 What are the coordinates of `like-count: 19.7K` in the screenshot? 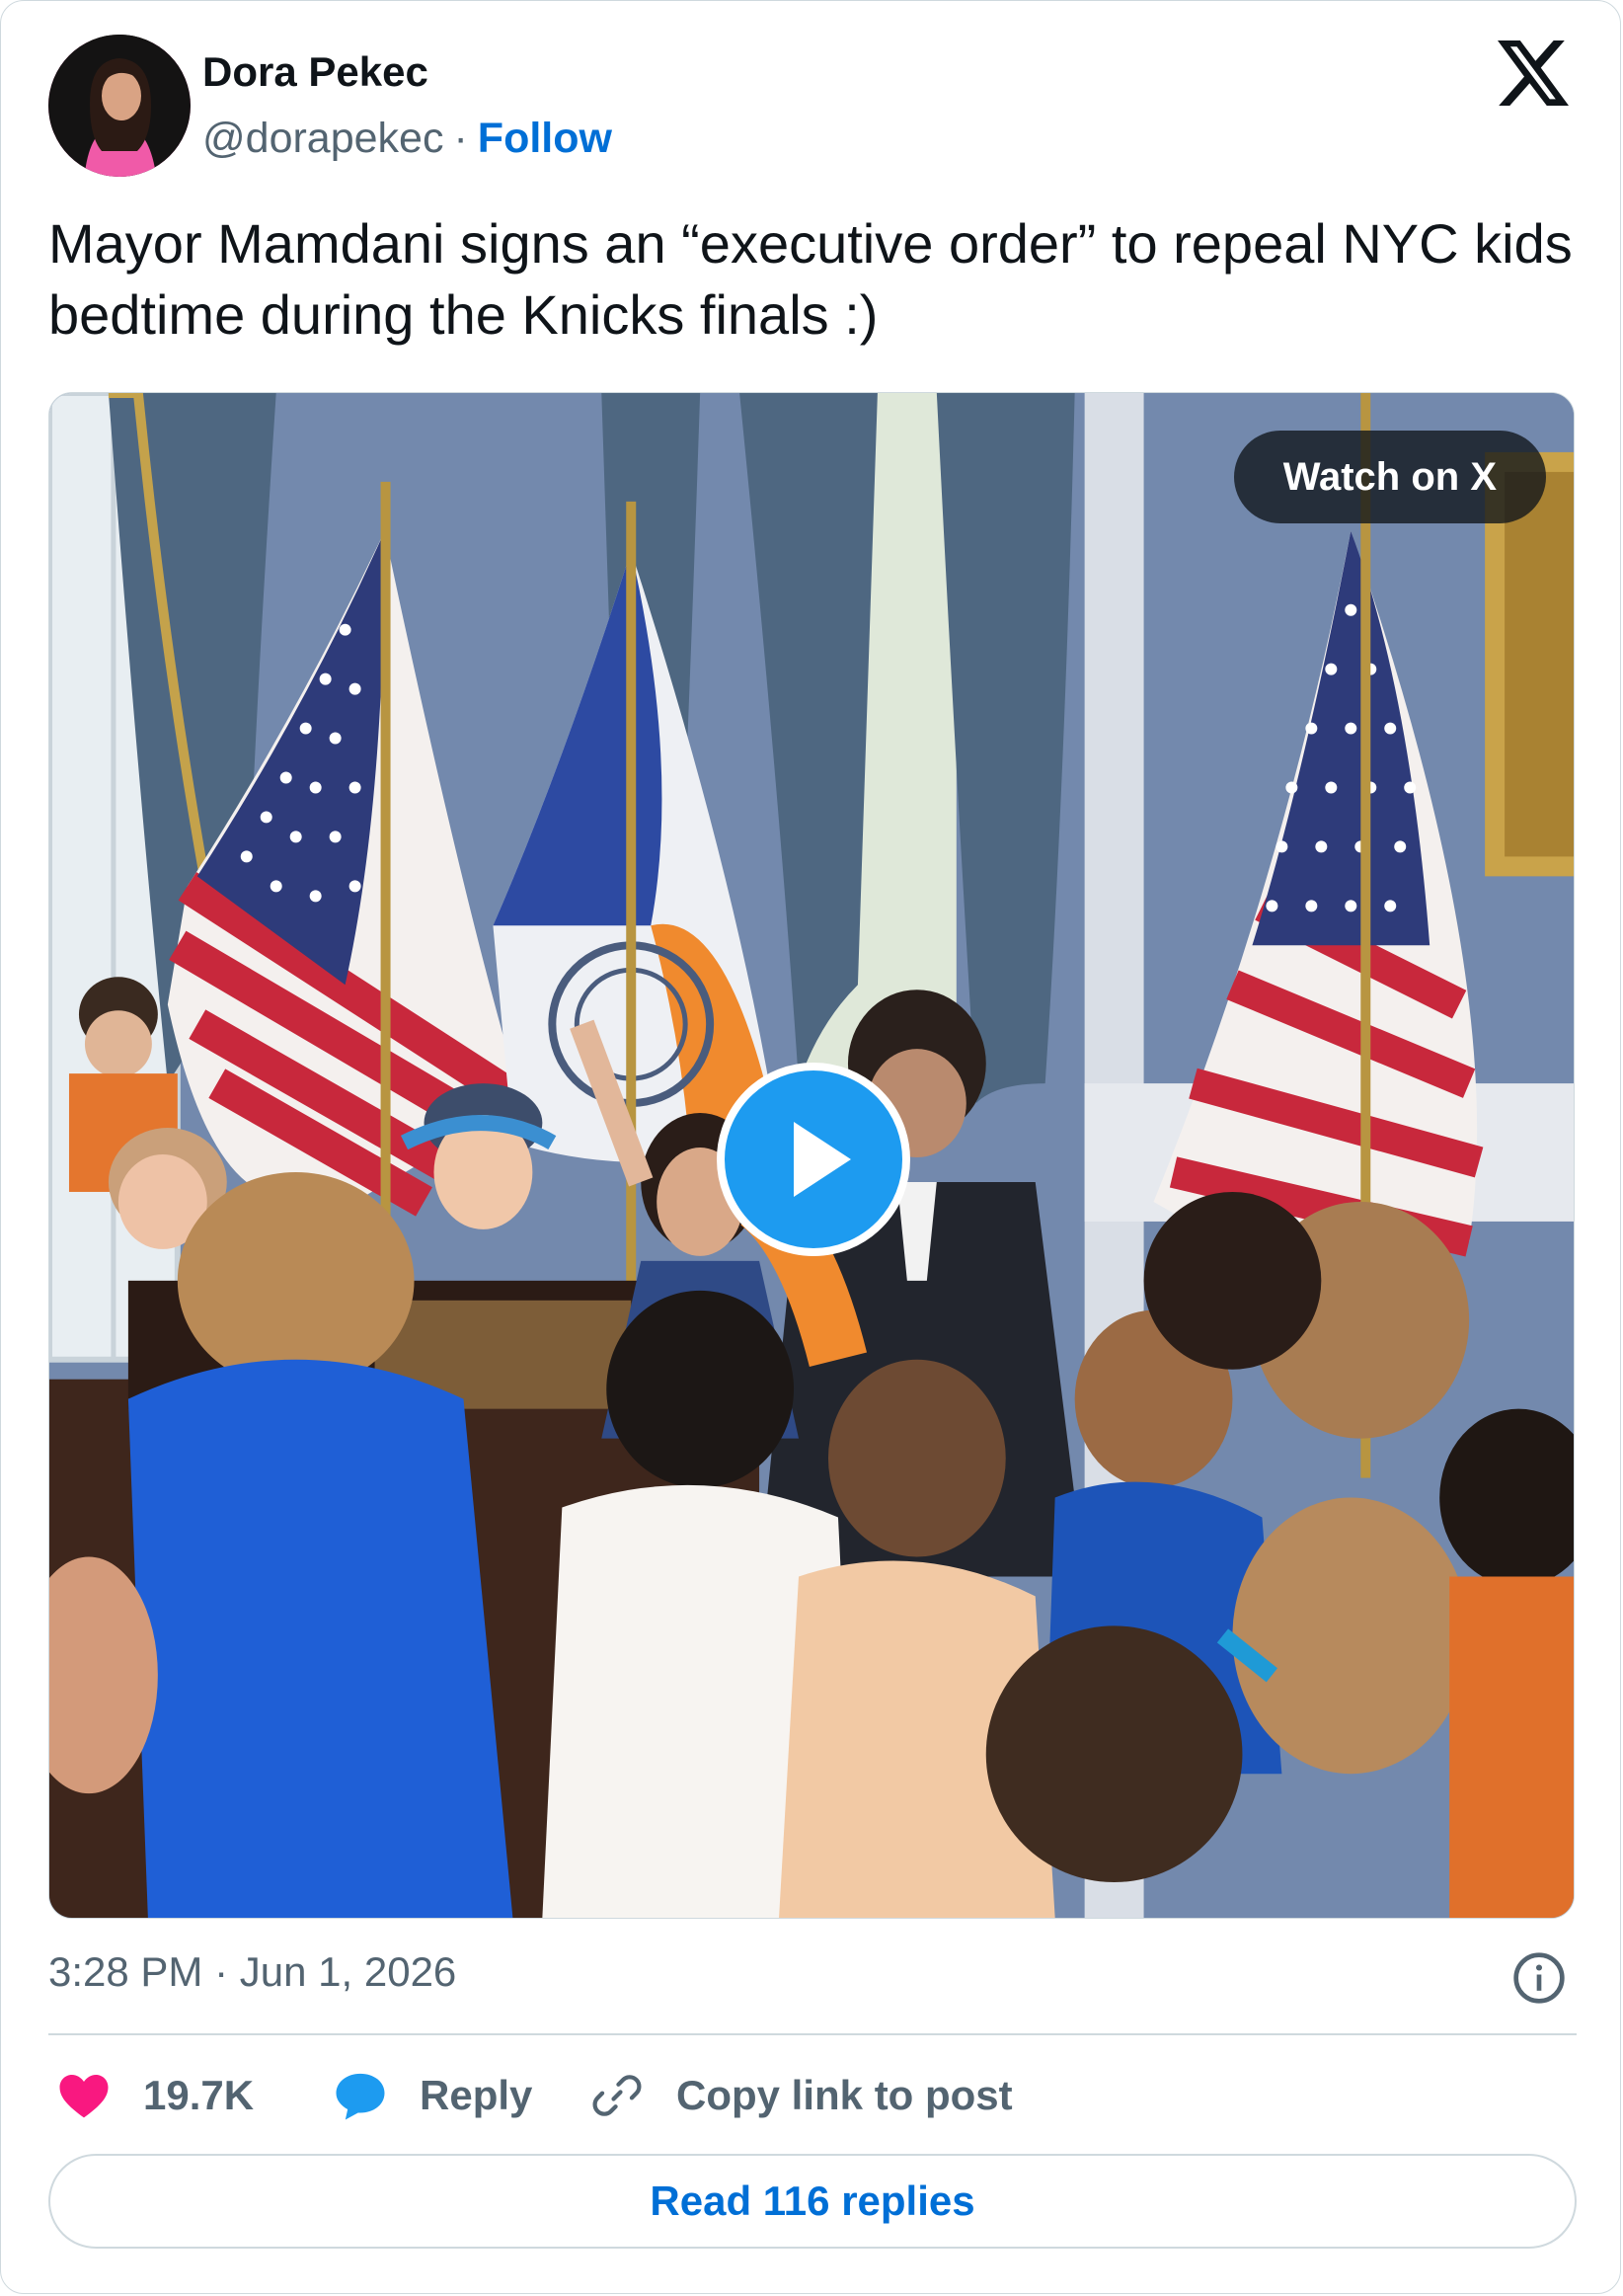 It's located at (199, 2095).